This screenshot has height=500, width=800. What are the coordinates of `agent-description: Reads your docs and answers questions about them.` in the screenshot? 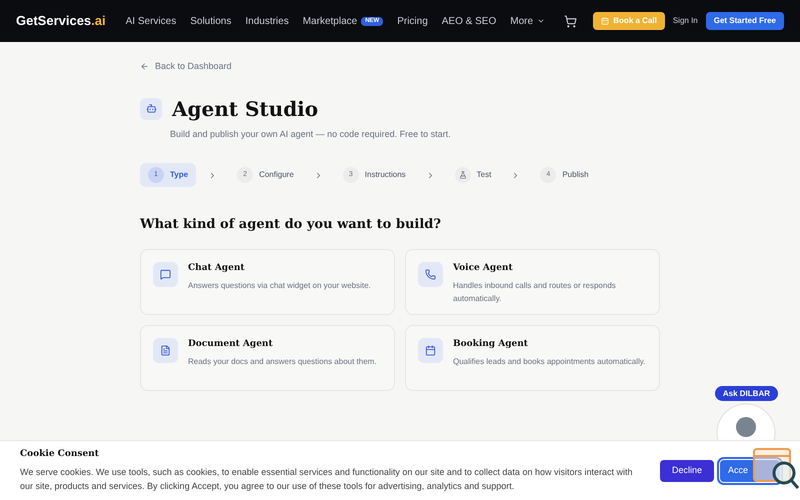 It's located at (282, 362).